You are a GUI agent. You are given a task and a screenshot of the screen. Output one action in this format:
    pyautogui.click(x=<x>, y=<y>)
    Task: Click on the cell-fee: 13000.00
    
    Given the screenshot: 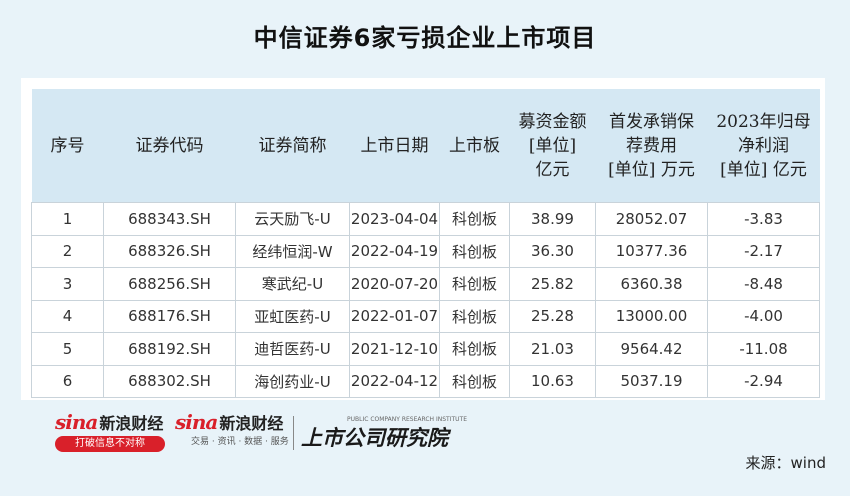 What is the action you would take?
    pyautogui.click(x=651, y=316)
    